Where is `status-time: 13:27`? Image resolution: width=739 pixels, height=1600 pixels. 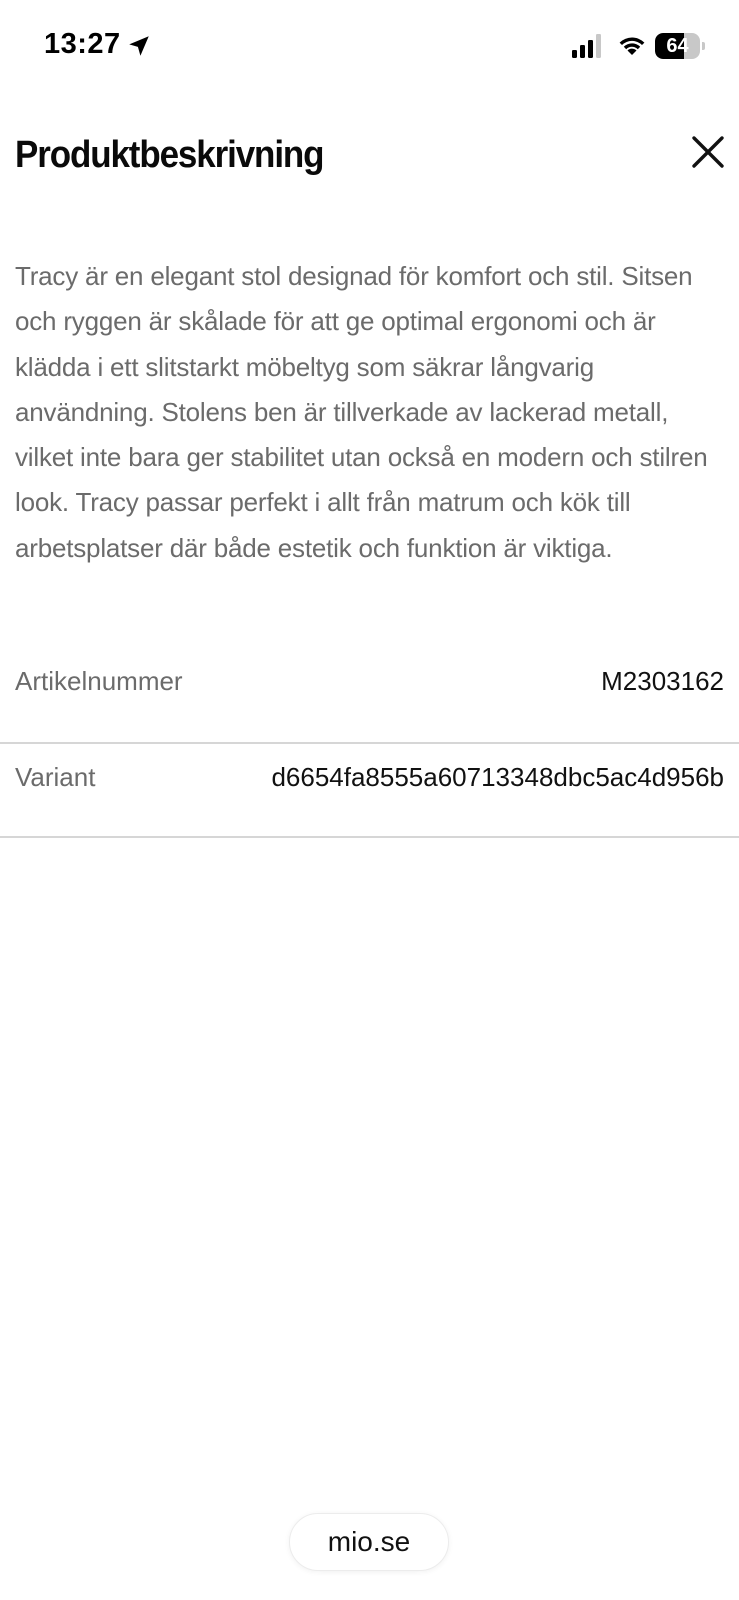
status-time: 13:27 is located at coordinates (82, 44).